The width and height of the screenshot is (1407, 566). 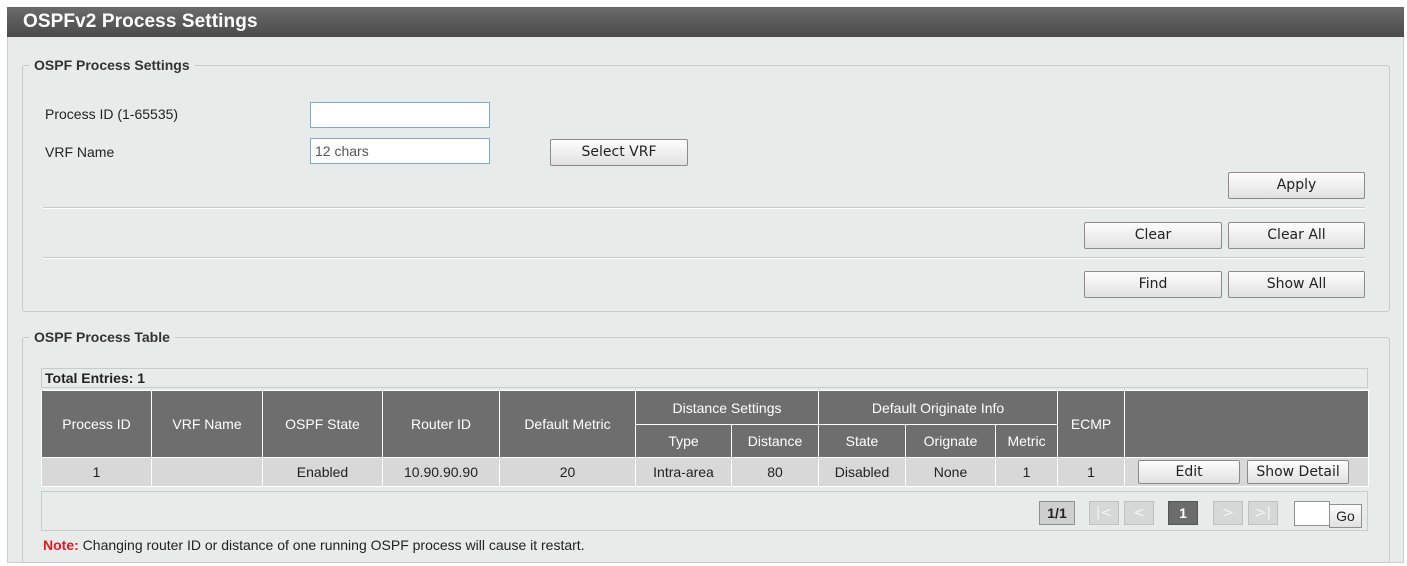 What do you see at coordinates (102, 337) in the screenshot?
I see `table-legend: OSPF Process Table` at bounding box center [102, 337].